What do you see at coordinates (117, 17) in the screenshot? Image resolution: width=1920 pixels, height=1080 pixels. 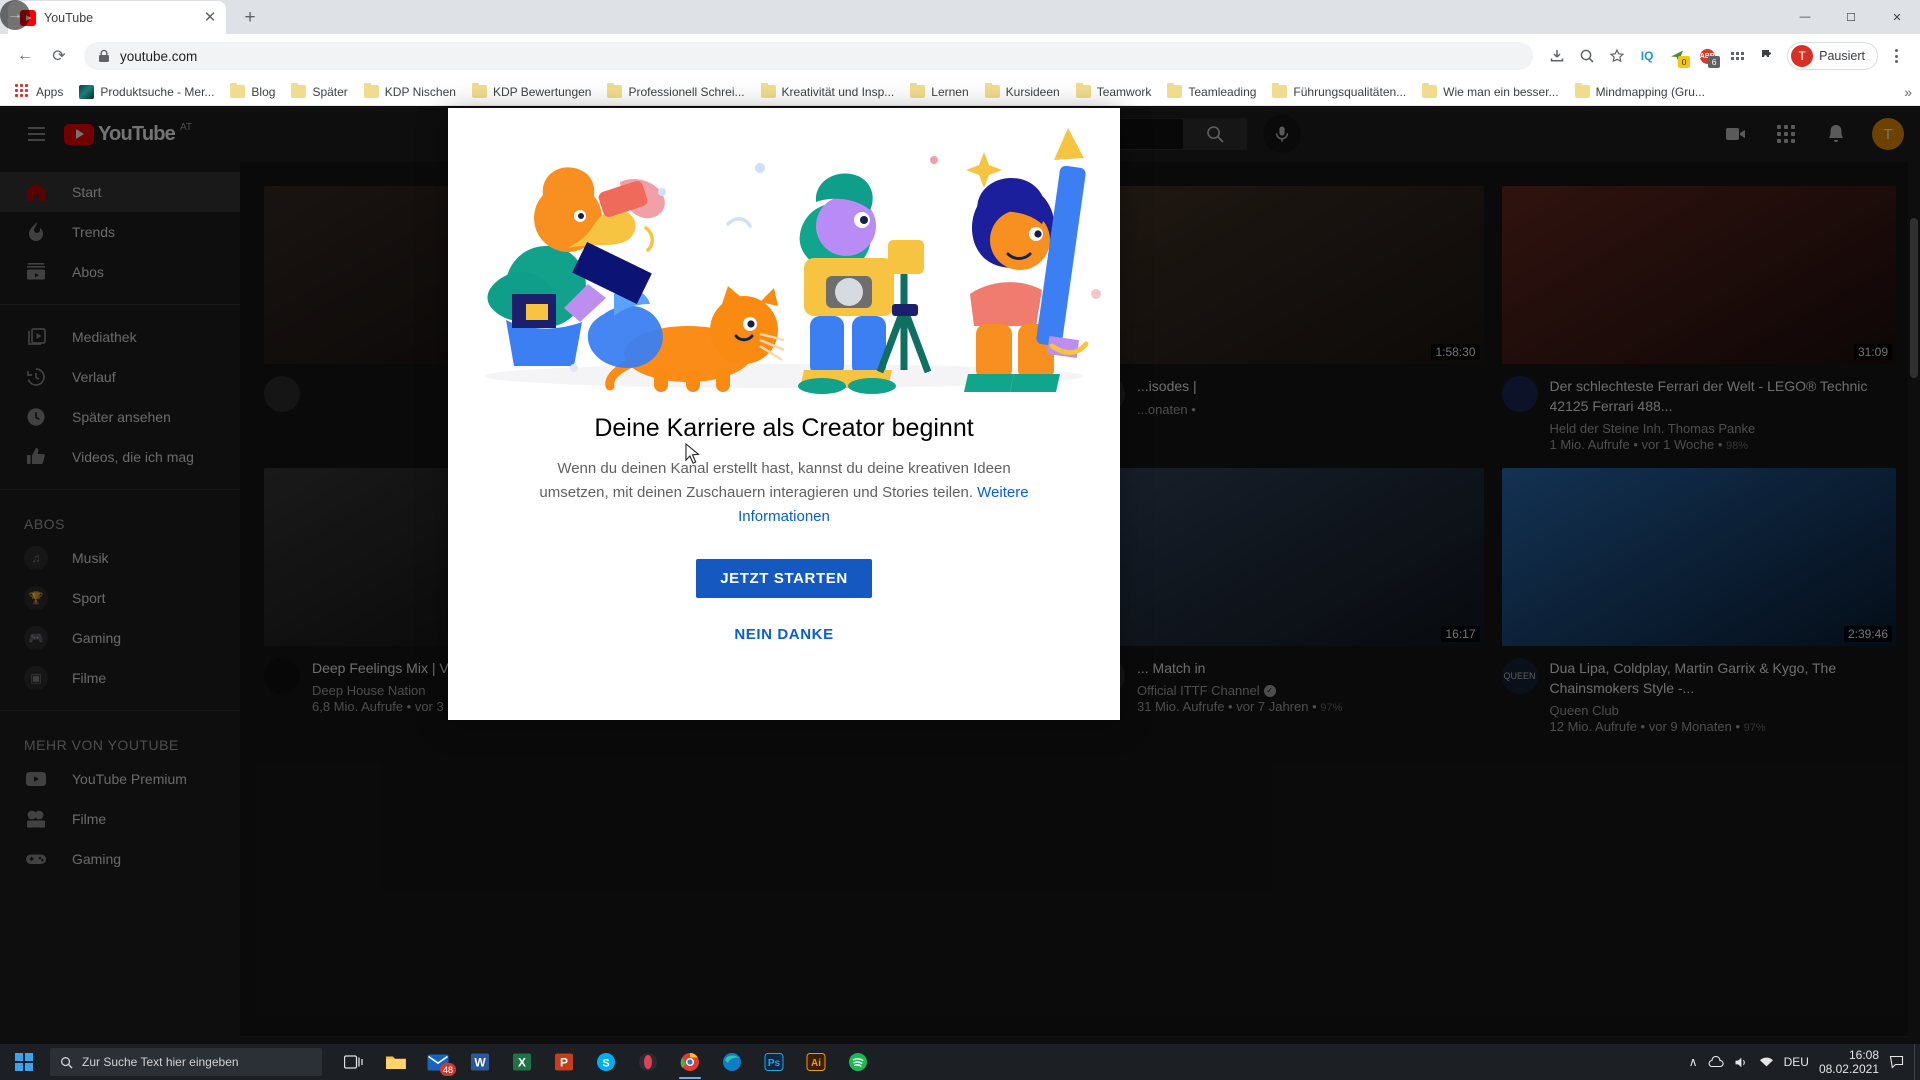 I see `browser-tab-youtube: YouTube ✕` at bounding box center [117, 17].